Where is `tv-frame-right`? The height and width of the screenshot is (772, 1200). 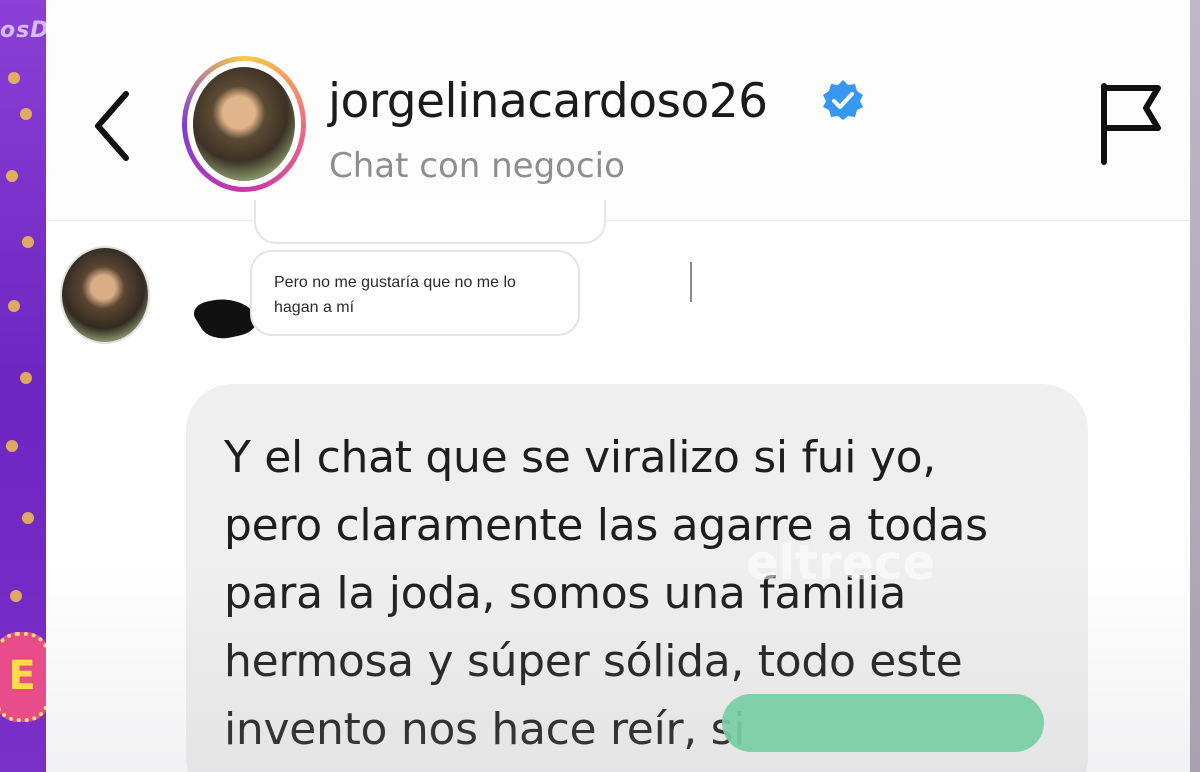 tv-frame-right is located at coordinates (1195, 386).